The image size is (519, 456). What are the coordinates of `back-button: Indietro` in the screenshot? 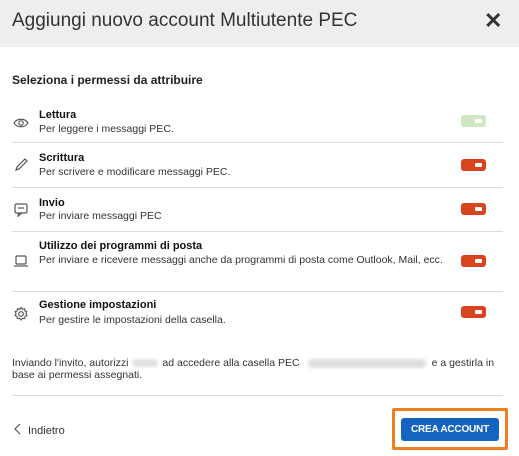 It's located at (39, 430).